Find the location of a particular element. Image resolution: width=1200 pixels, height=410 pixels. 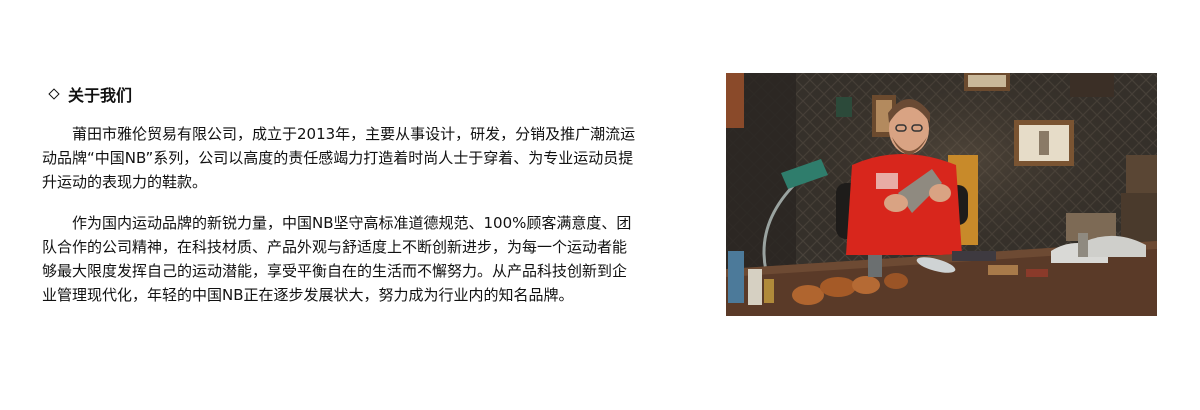

section-title: 关于我们 is located at coordinates (100, 95).